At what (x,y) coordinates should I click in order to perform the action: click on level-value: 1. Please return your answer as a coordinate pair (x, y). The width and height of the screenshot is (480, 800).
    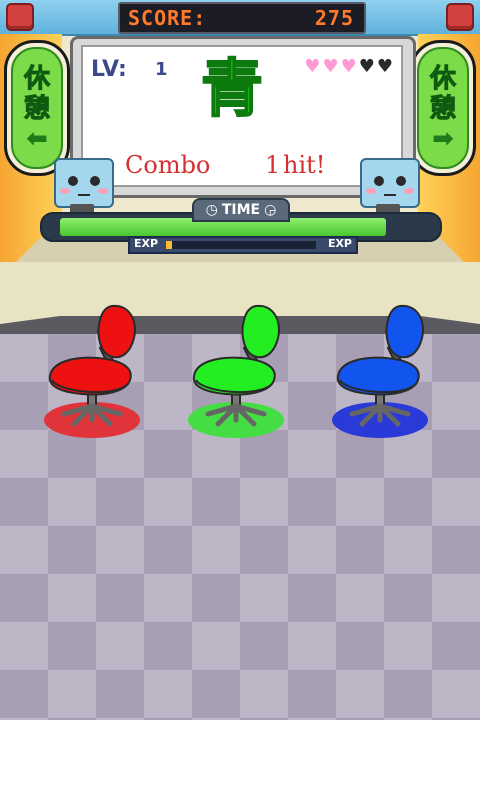
    Looking at the image, I should click on (161, 69).